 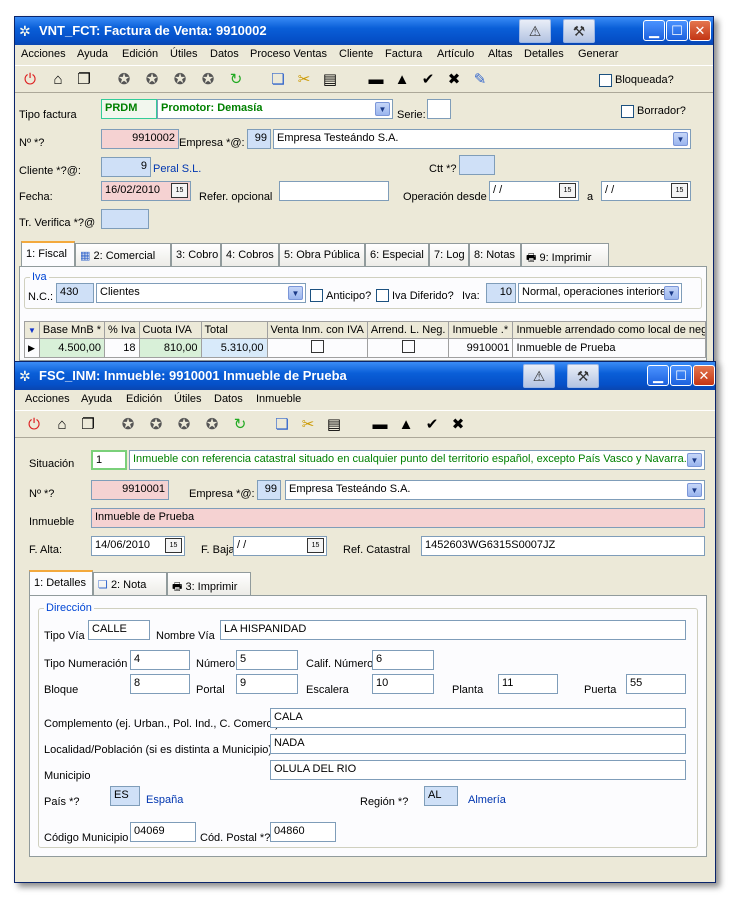 I want to click on ctt-field, so click(x=477, y=165).